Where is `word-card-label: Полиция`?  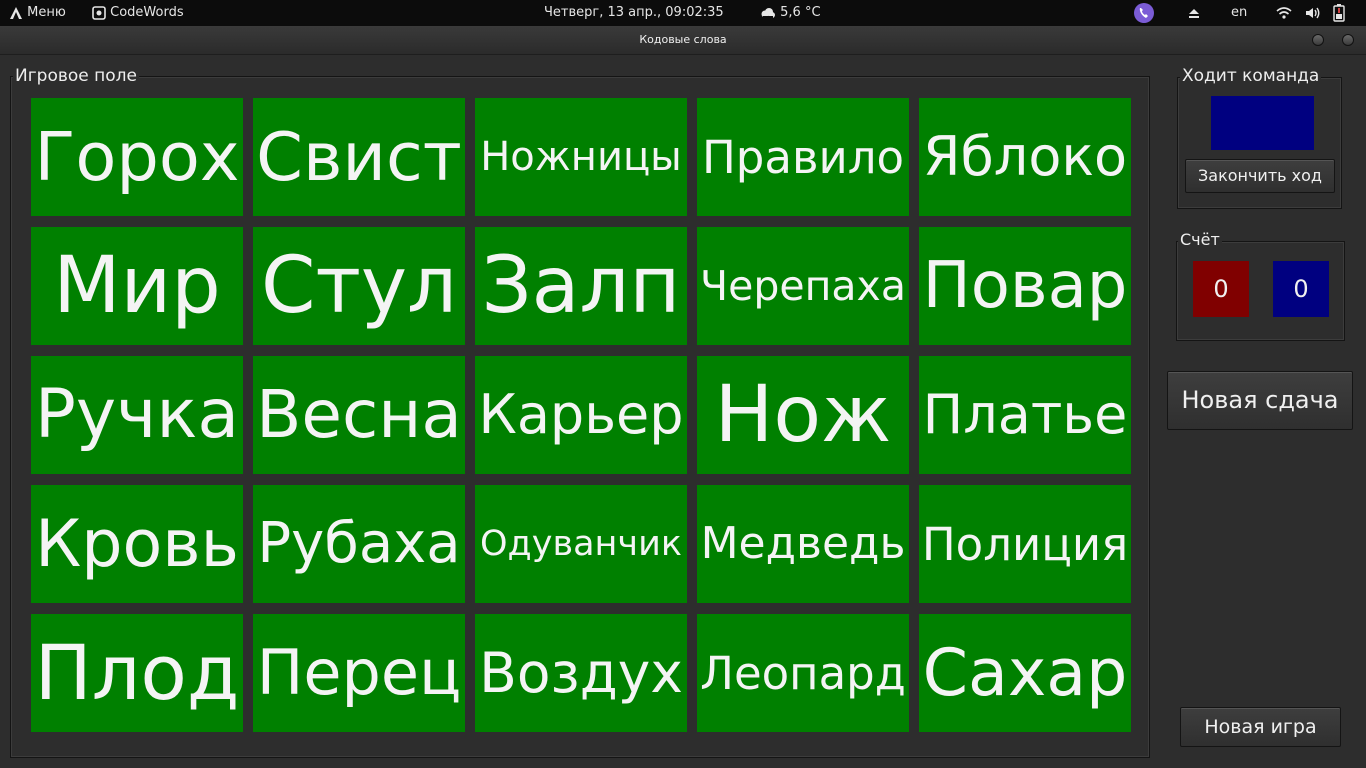 word-card-label: Полиция is located at coordinates (1025, 544).